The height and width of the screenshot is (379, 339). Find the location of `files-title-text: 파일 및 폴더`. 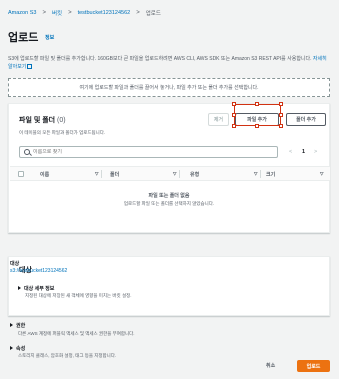

files-title-text: 파일 및 폴더 is located at coordinates (37, 120).